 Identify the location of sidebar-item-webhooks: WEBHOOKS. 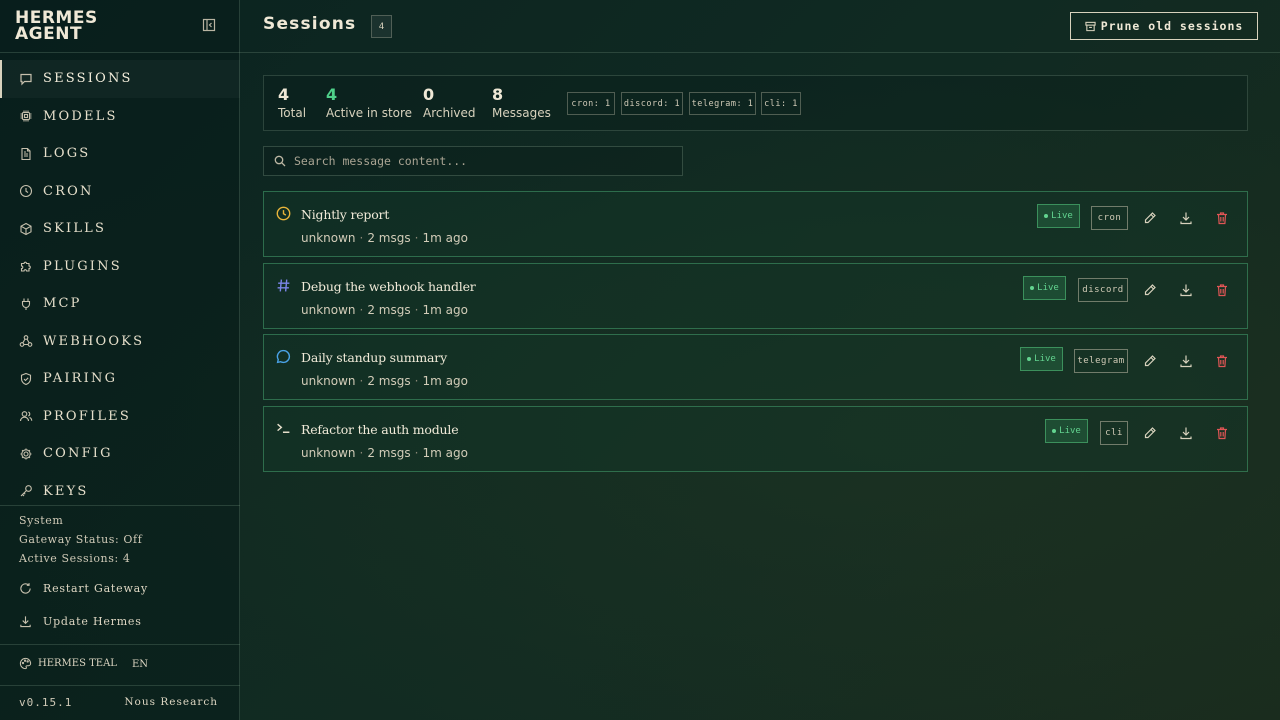
(120, 342).